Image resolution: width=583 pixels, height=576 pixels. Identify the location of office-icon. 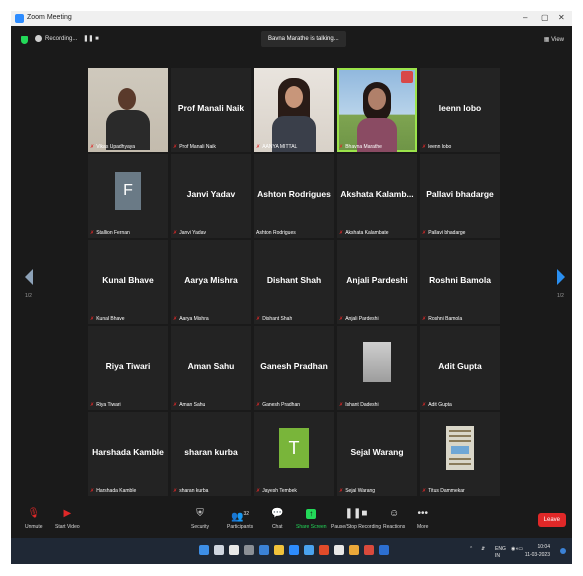
(324, 550).